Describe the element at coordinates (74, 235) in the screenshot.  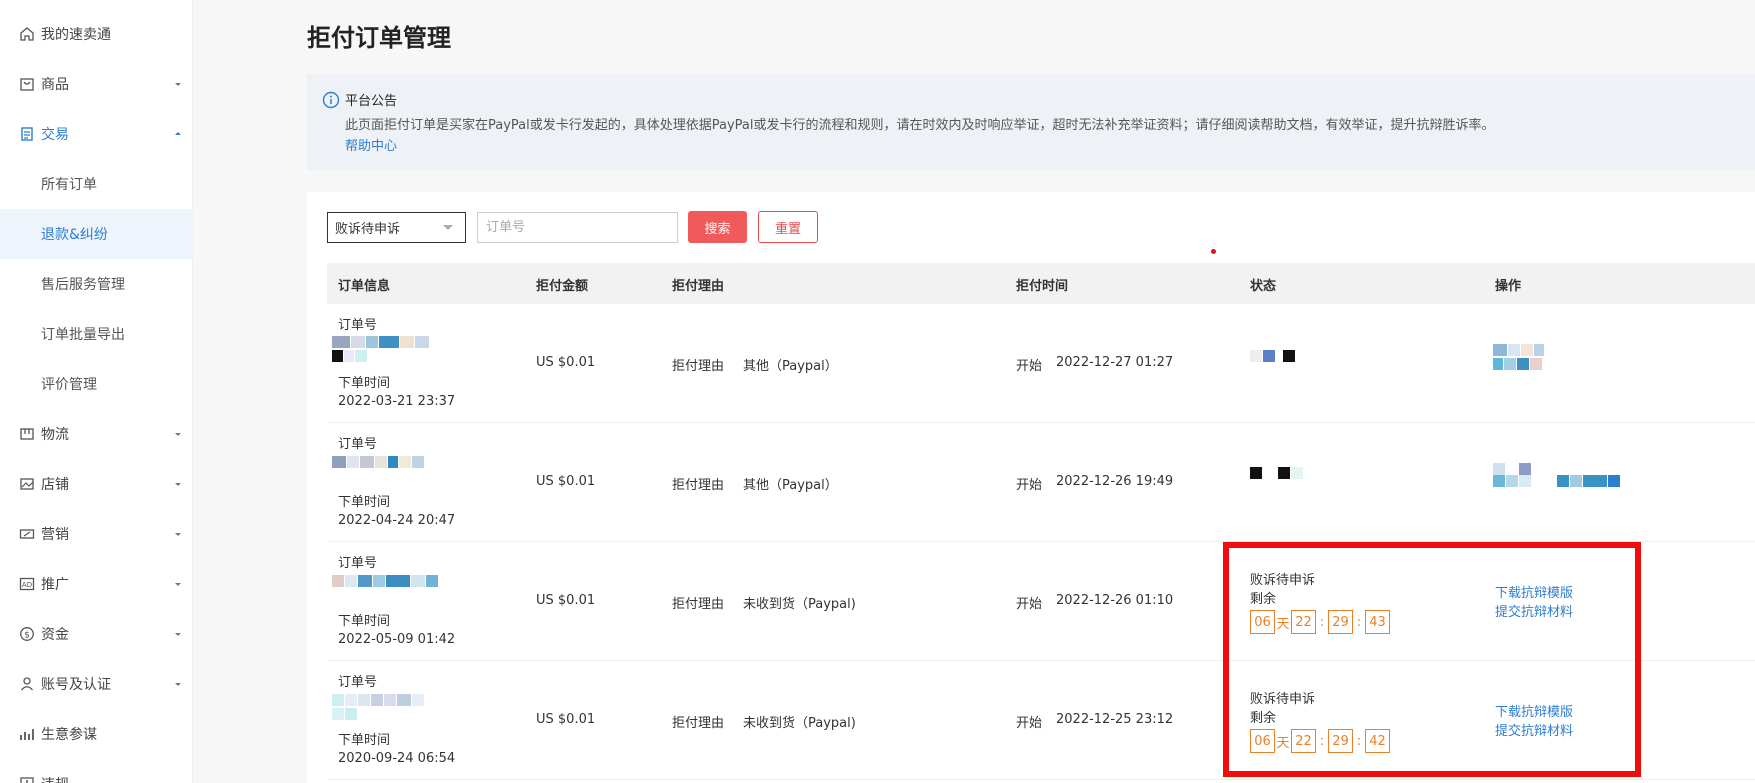
I see `sidebar-sub-label: 退款&纠纷` at that location.